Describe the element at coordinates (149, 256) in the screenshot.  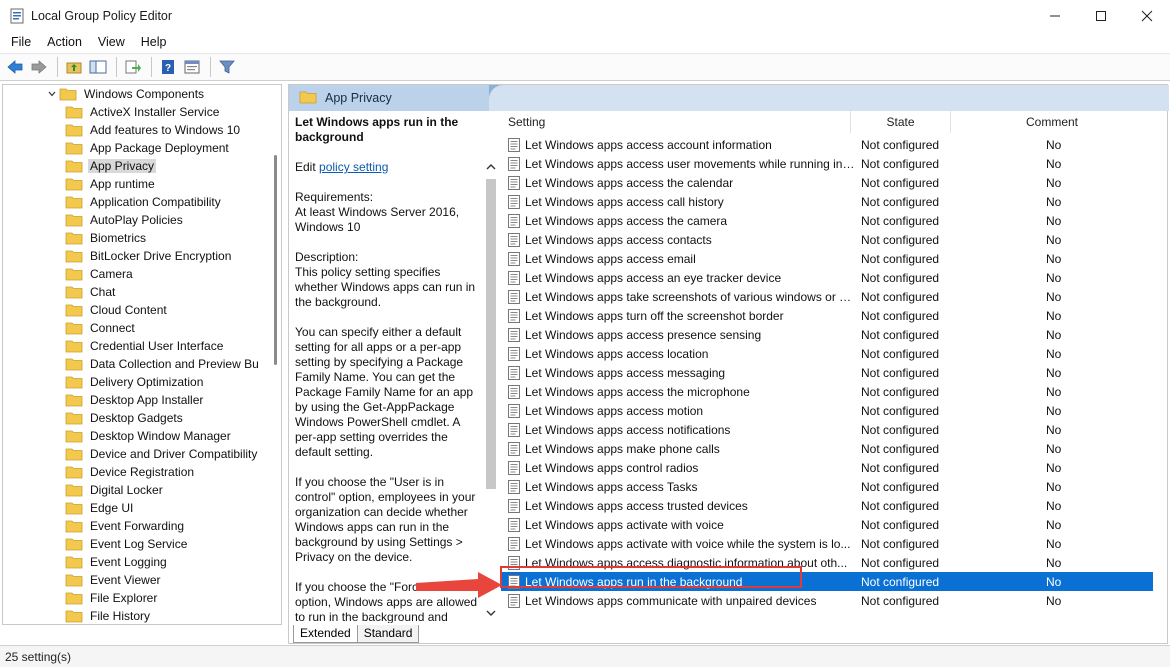
I see `tree-item: BitLocker Drive Encryption` at that location.